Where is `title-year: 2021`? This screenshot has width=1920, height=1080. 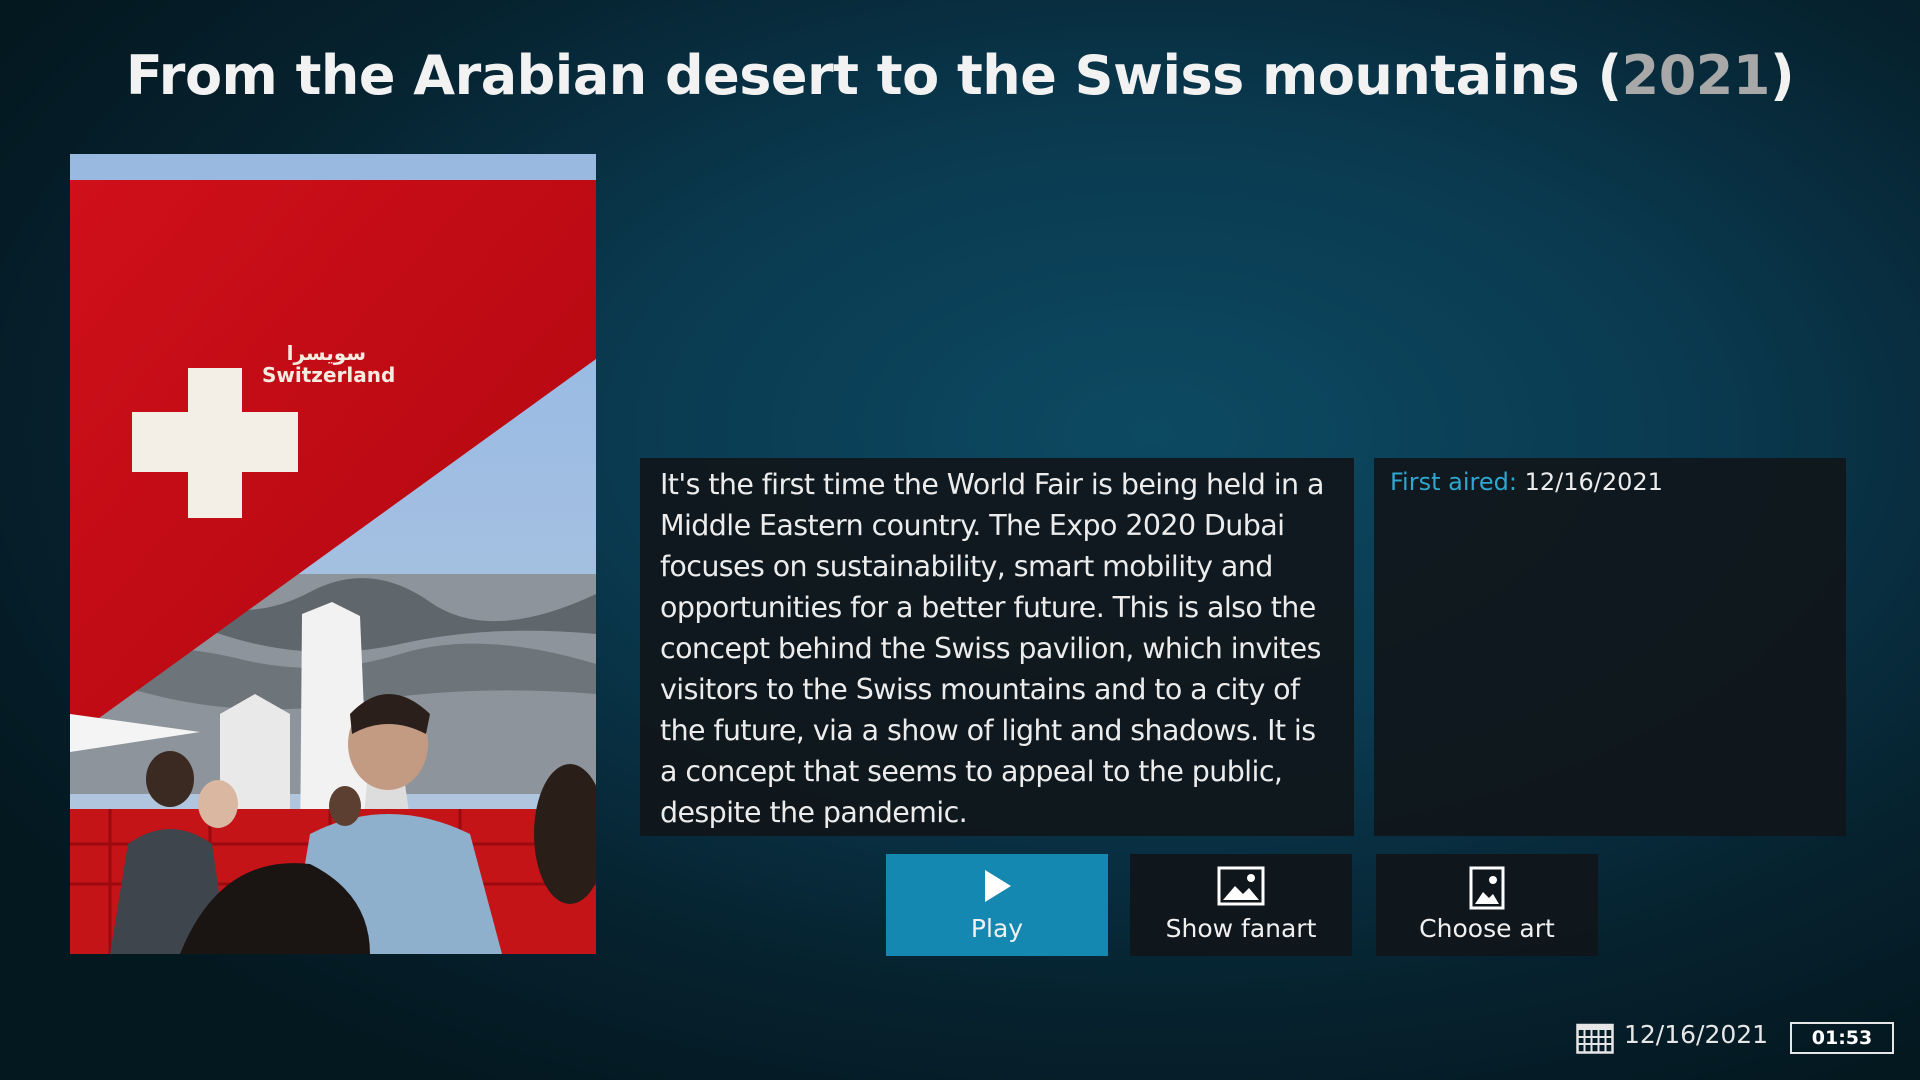
title-year: 2021 is located at coordinates (1696, 75).